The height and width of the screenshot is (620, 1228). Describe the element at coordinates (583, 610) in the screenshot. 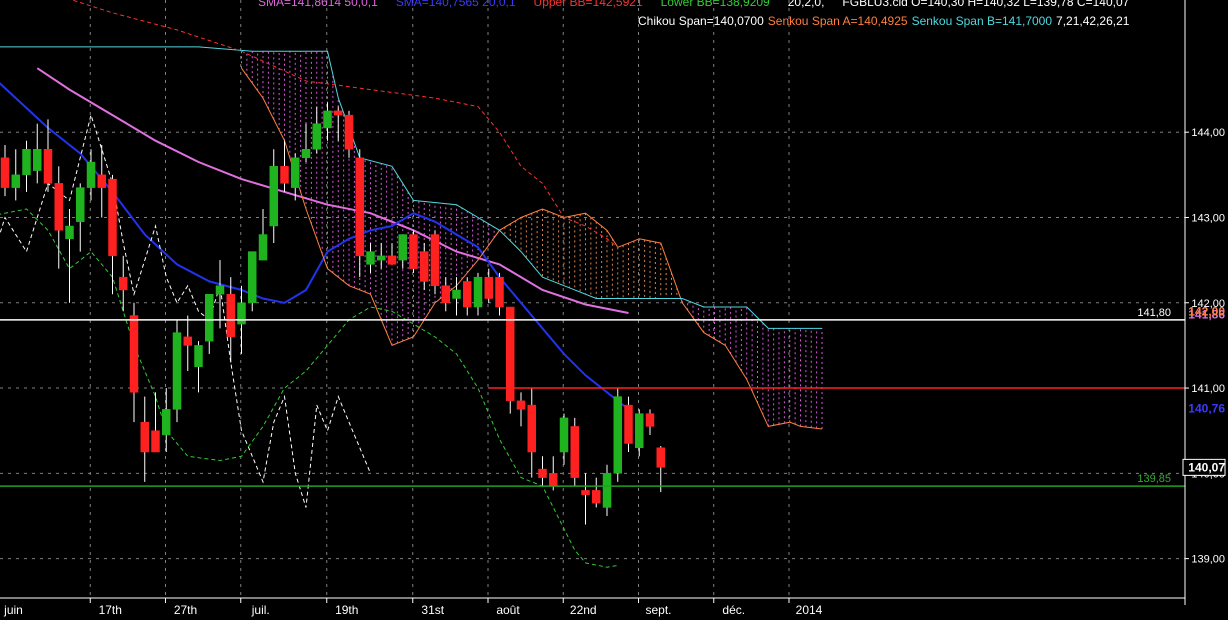

I see `x-tick-label-7: 22nd` at that location.